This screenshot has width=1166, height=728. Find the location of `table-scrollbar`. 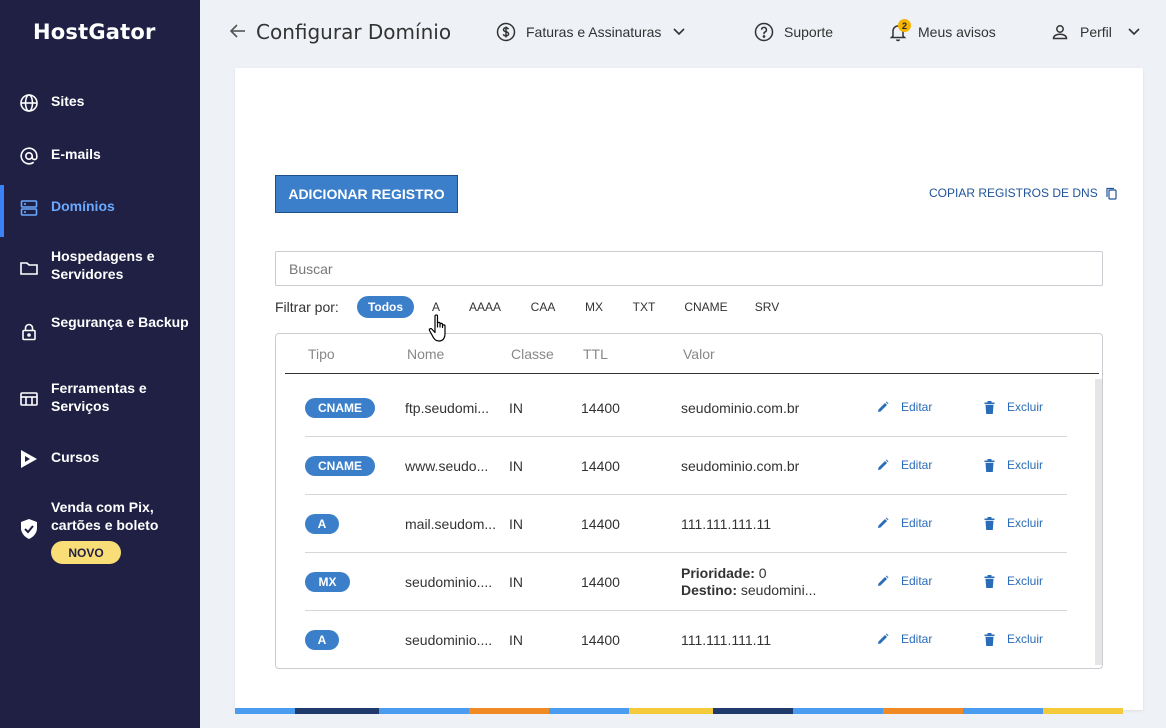

table-scrollbar is located at coordinates (1098, 522).